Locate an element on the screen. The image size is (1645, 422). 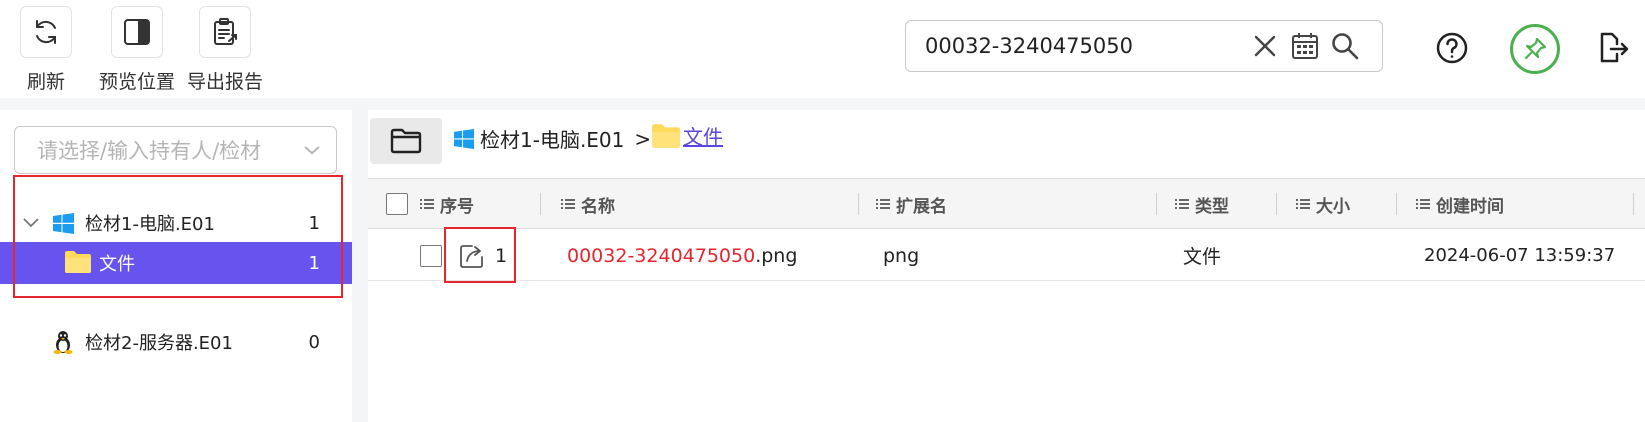
sidebar-splitter is located at coordinates (360, 266).